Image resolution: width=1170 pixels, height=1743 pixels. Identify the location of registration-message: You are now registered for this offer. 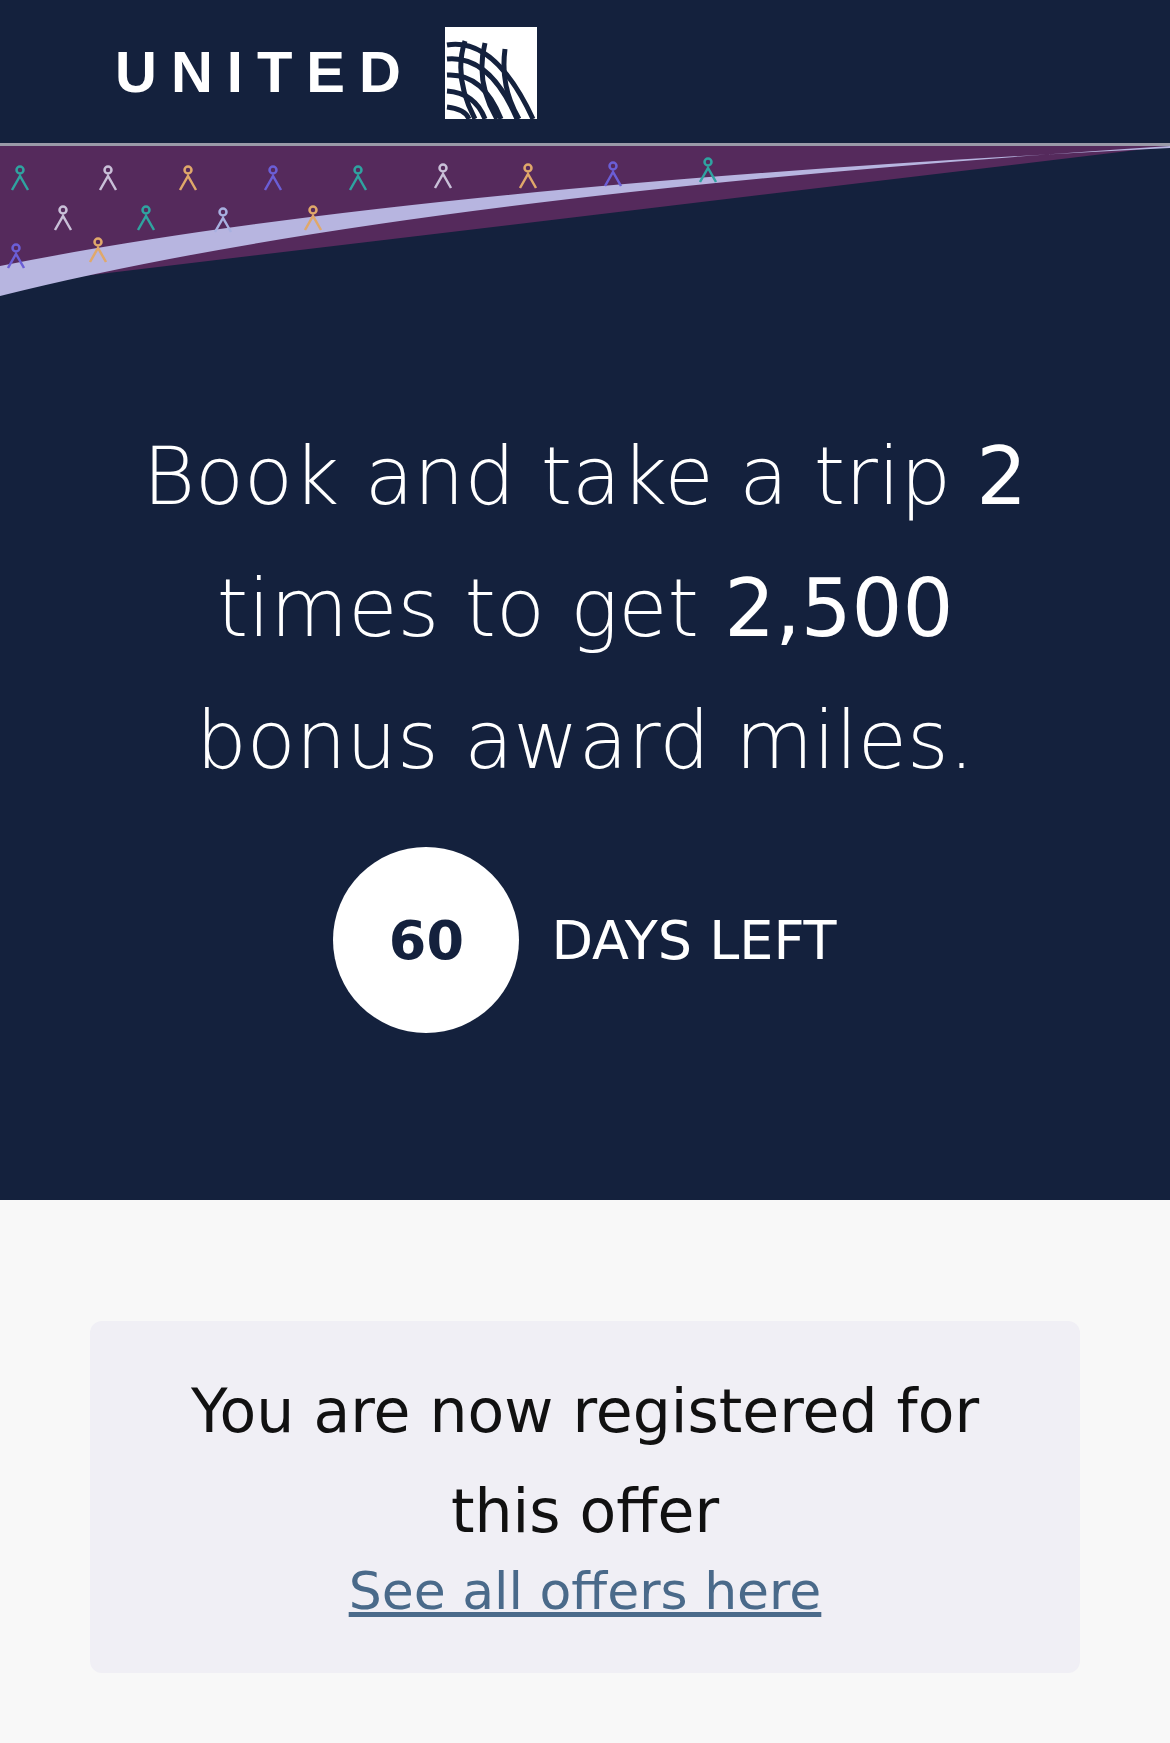
(585, 1461).